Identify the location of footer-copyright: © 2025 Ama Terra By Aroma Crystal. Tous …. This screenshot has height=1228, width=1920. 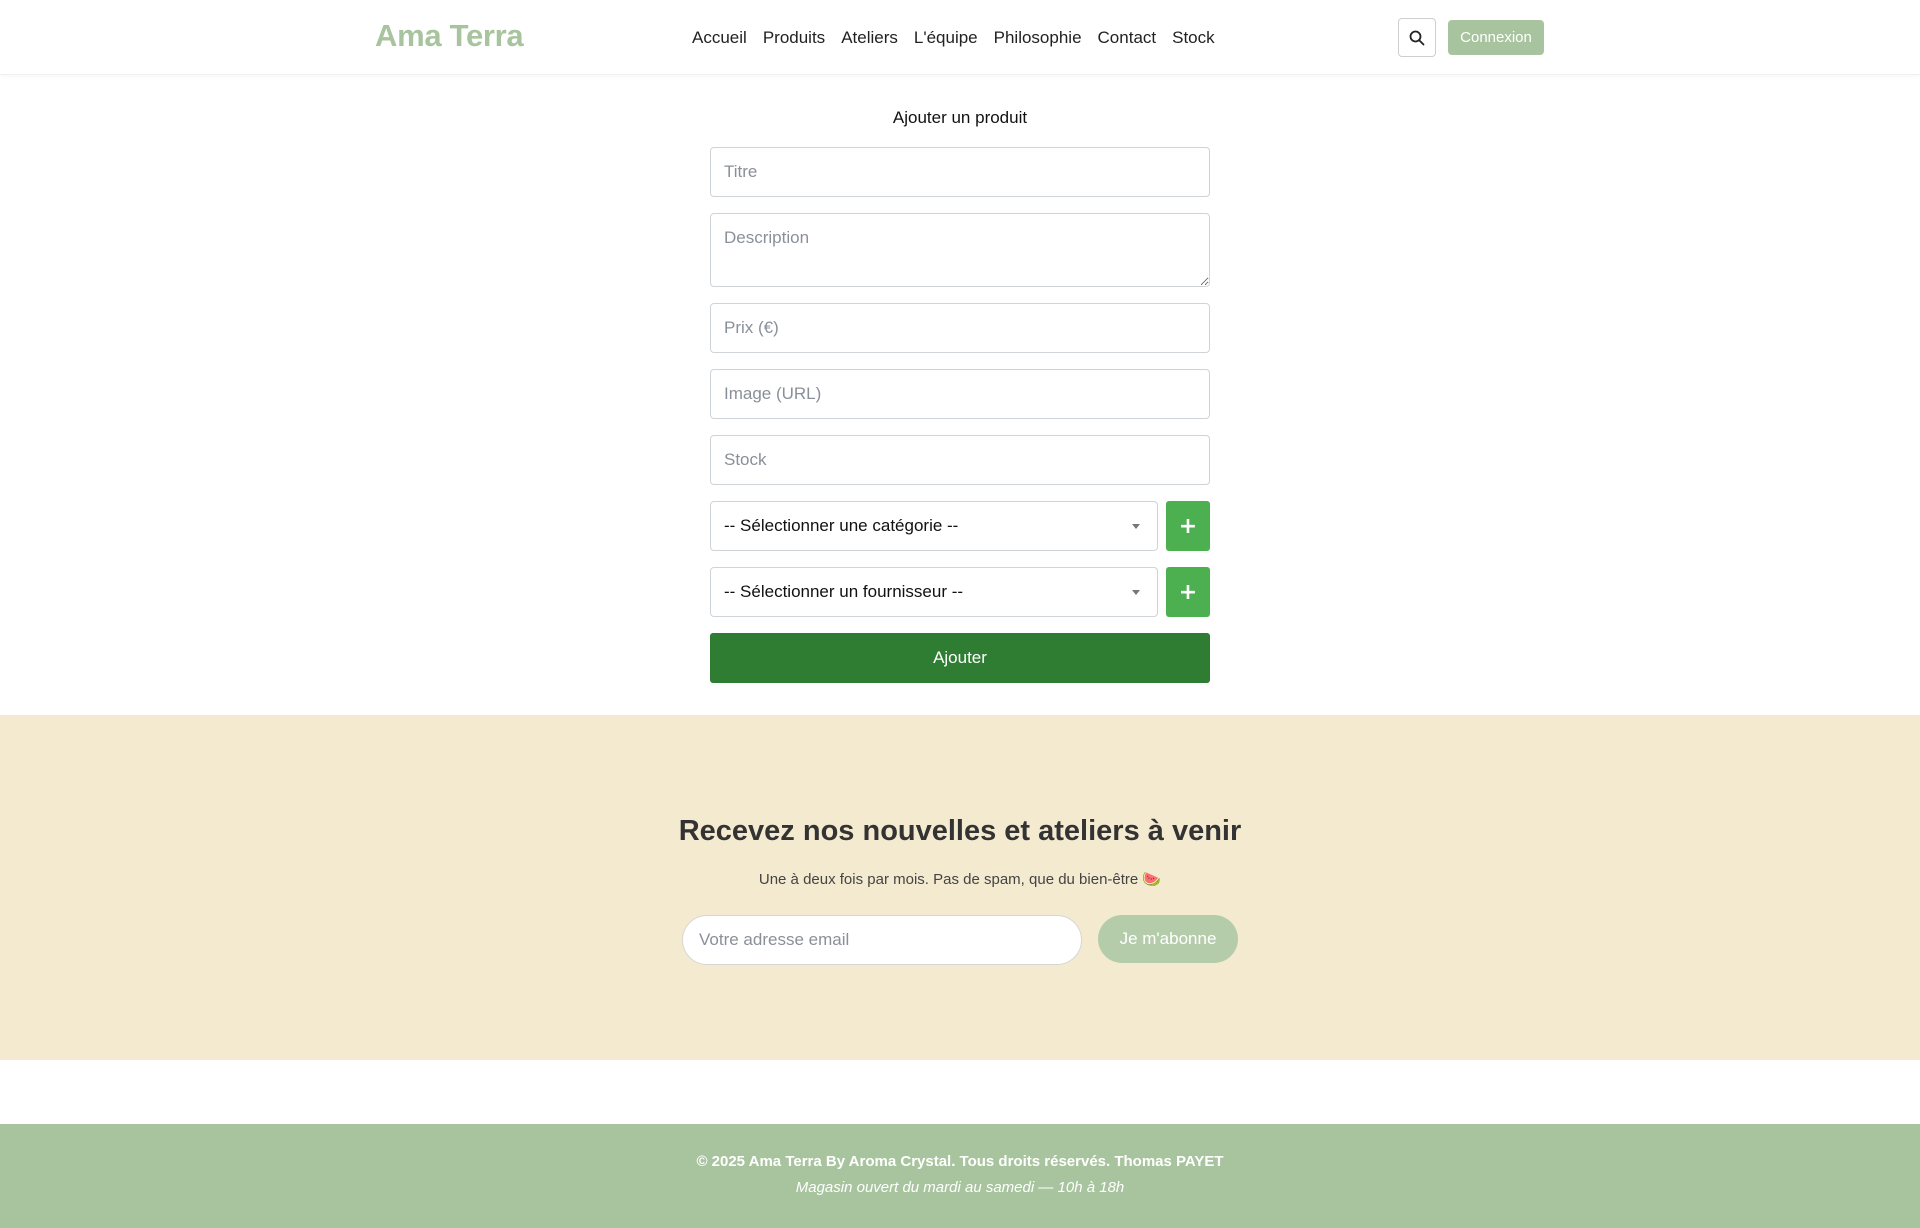
(960, 1161).